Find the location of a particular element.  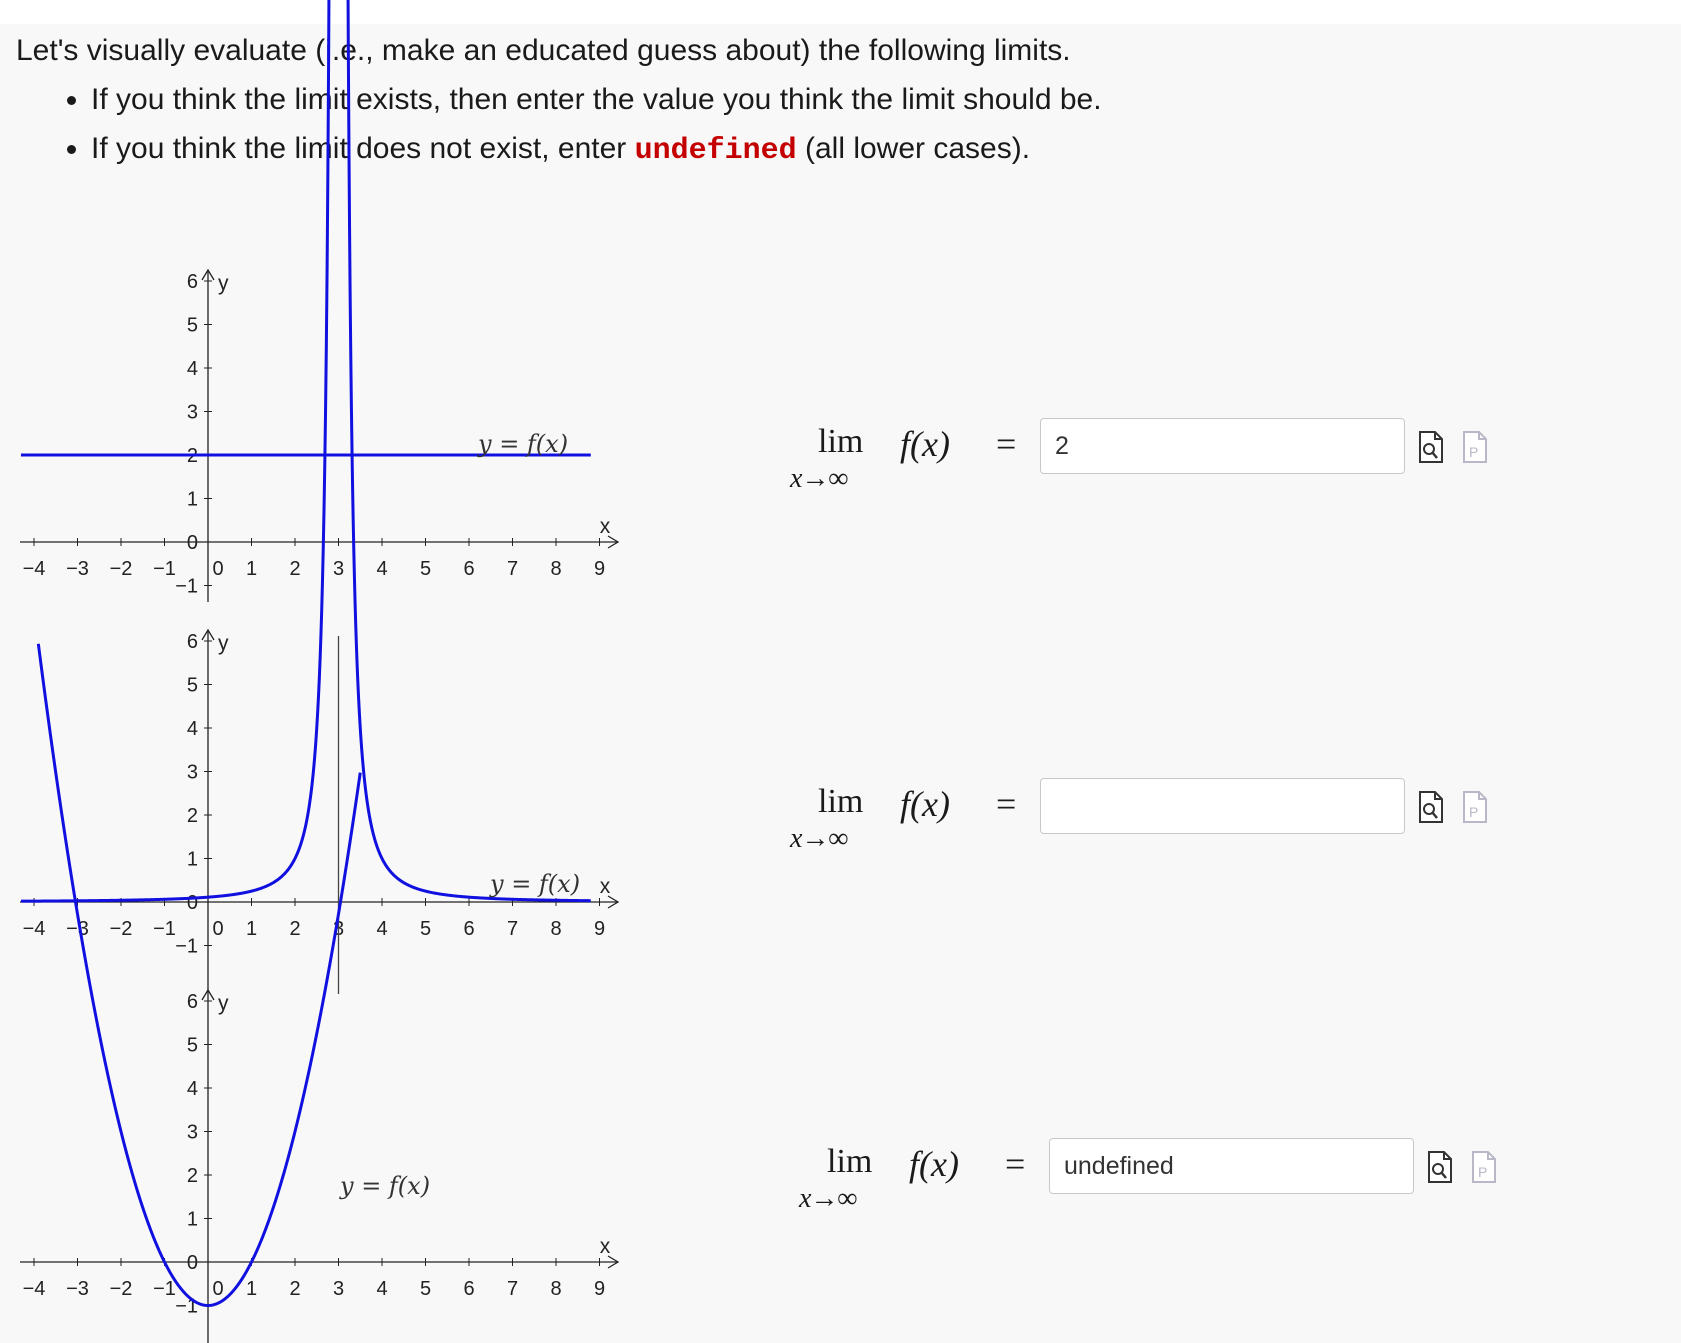

x-tick-label: 3 is located at coordinates (338, 569).